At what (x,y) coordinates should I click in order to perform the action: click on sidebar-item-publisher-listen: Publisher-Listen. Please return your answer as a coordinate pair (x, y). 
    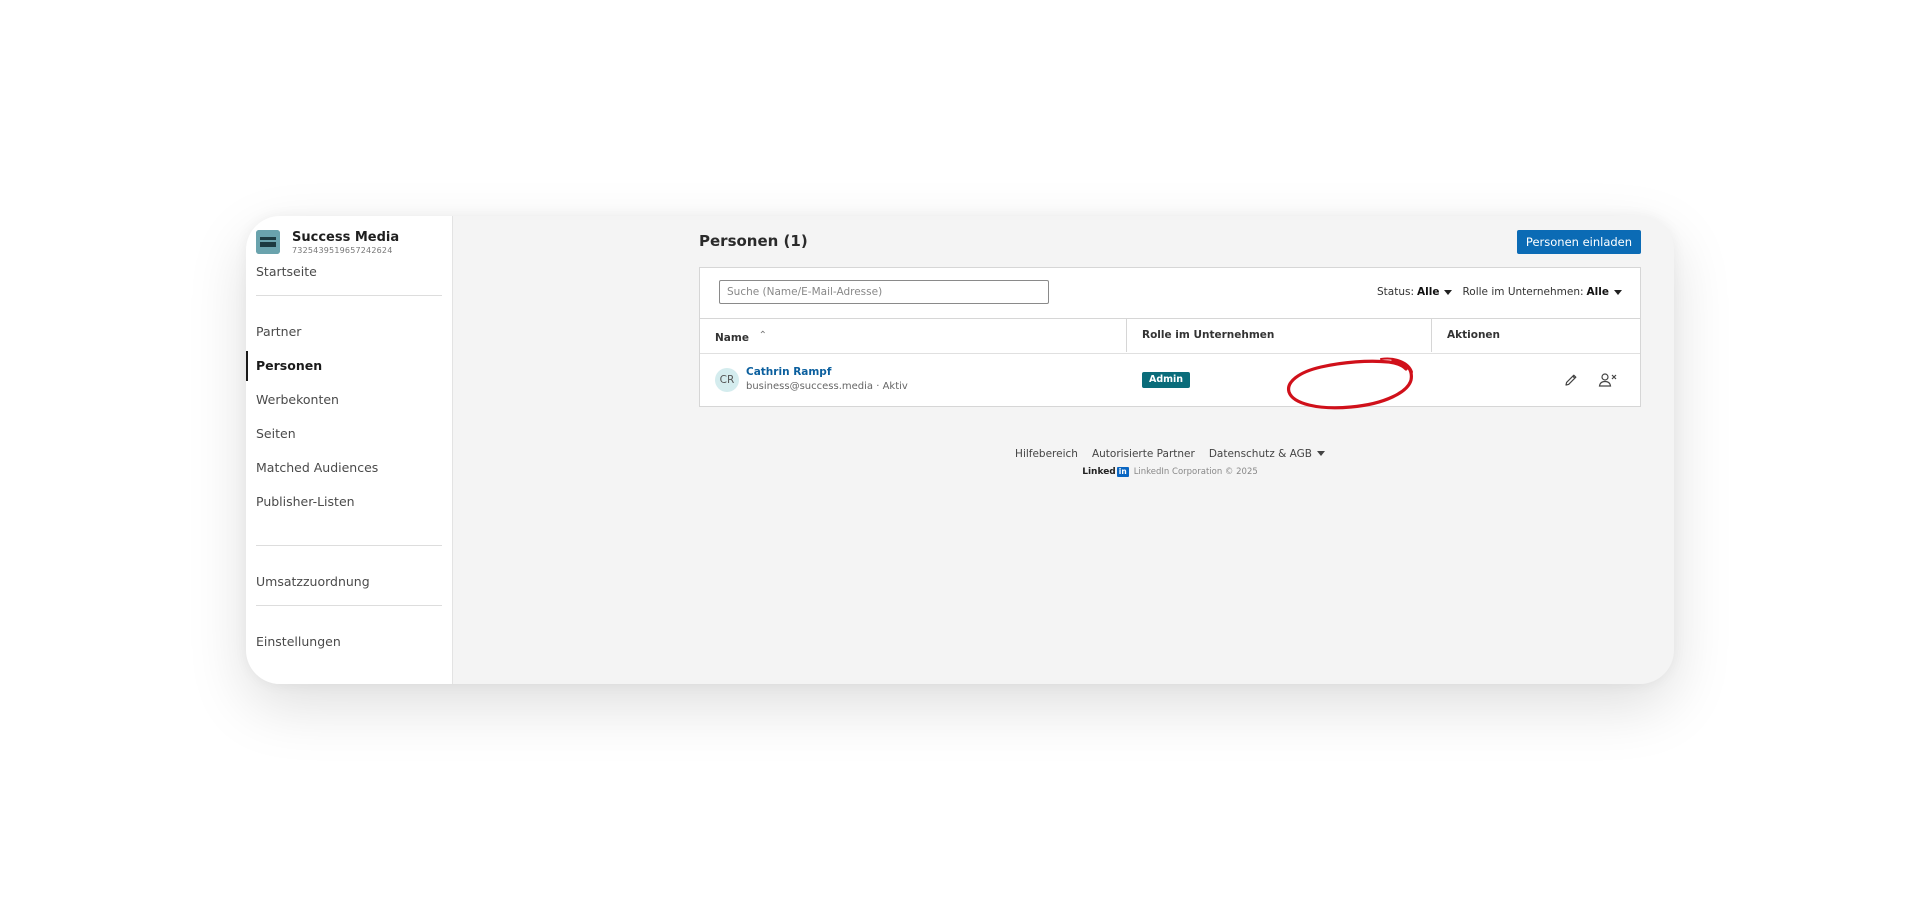
    Looking at the image, I should click on (349, 502).